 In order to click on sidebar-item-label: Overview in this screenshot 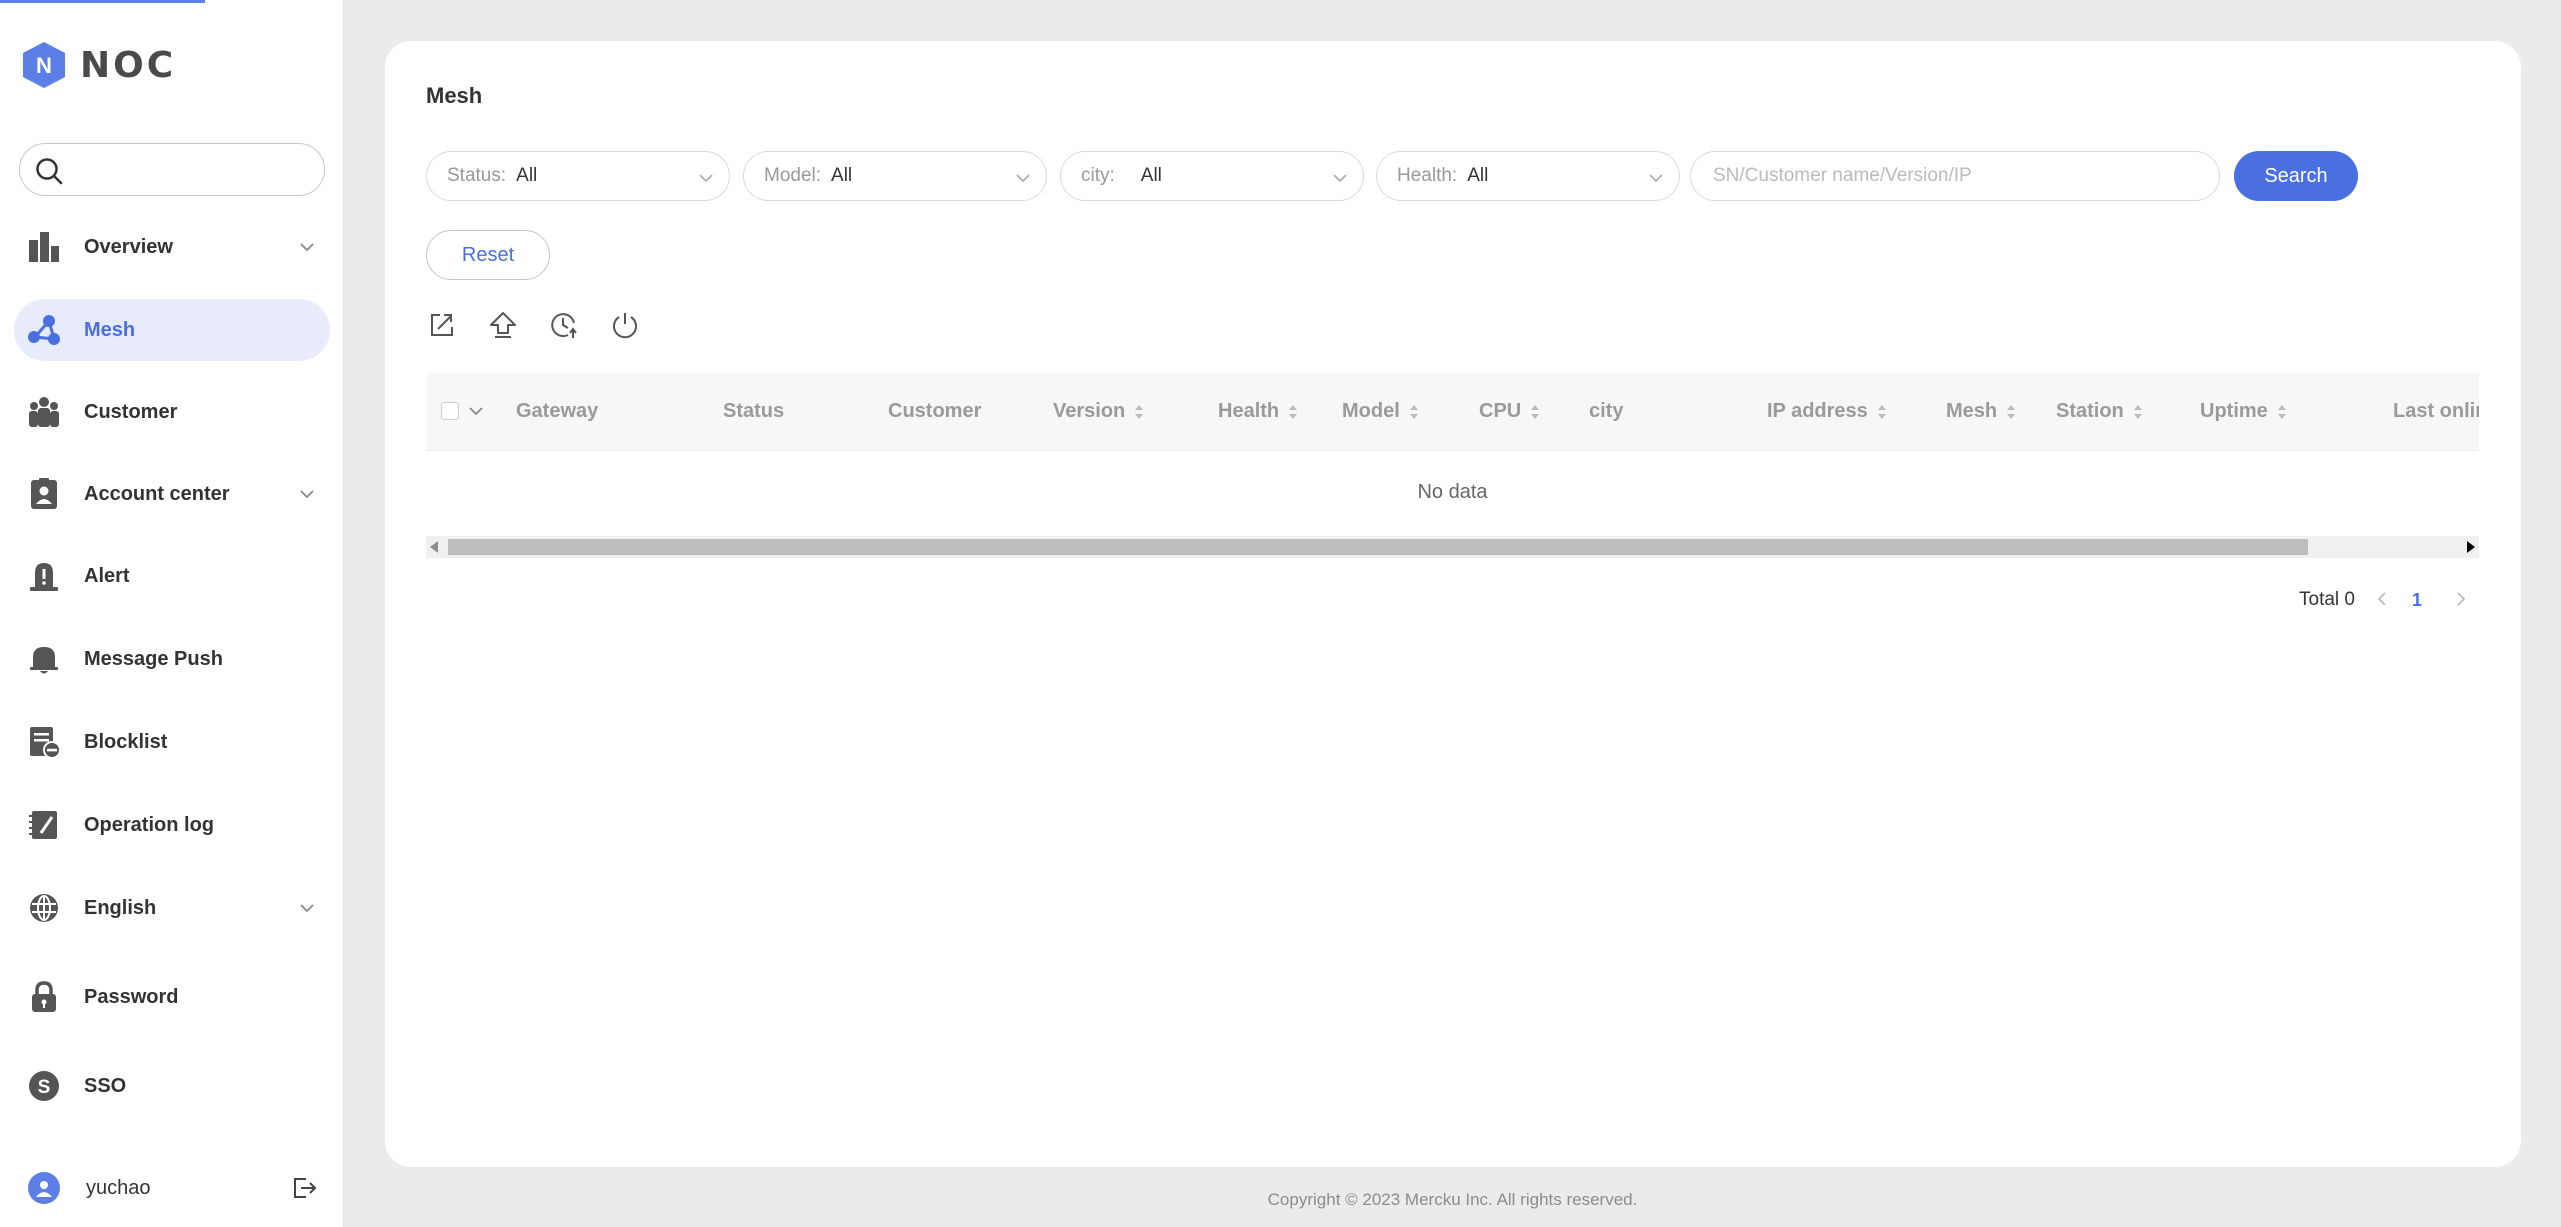, I will do `click(128, 246)`.